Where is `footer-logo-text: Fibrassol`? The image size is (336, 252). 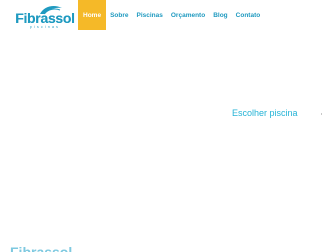
footer-logo-text: Fibrassol is located at coordinates (41, 248).